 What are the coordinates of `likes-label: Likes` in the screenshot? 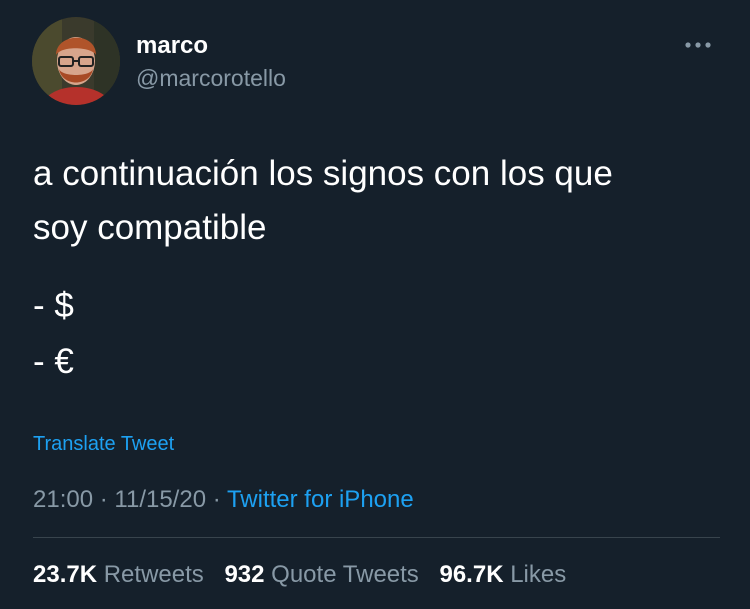 It's located at (538, 574).